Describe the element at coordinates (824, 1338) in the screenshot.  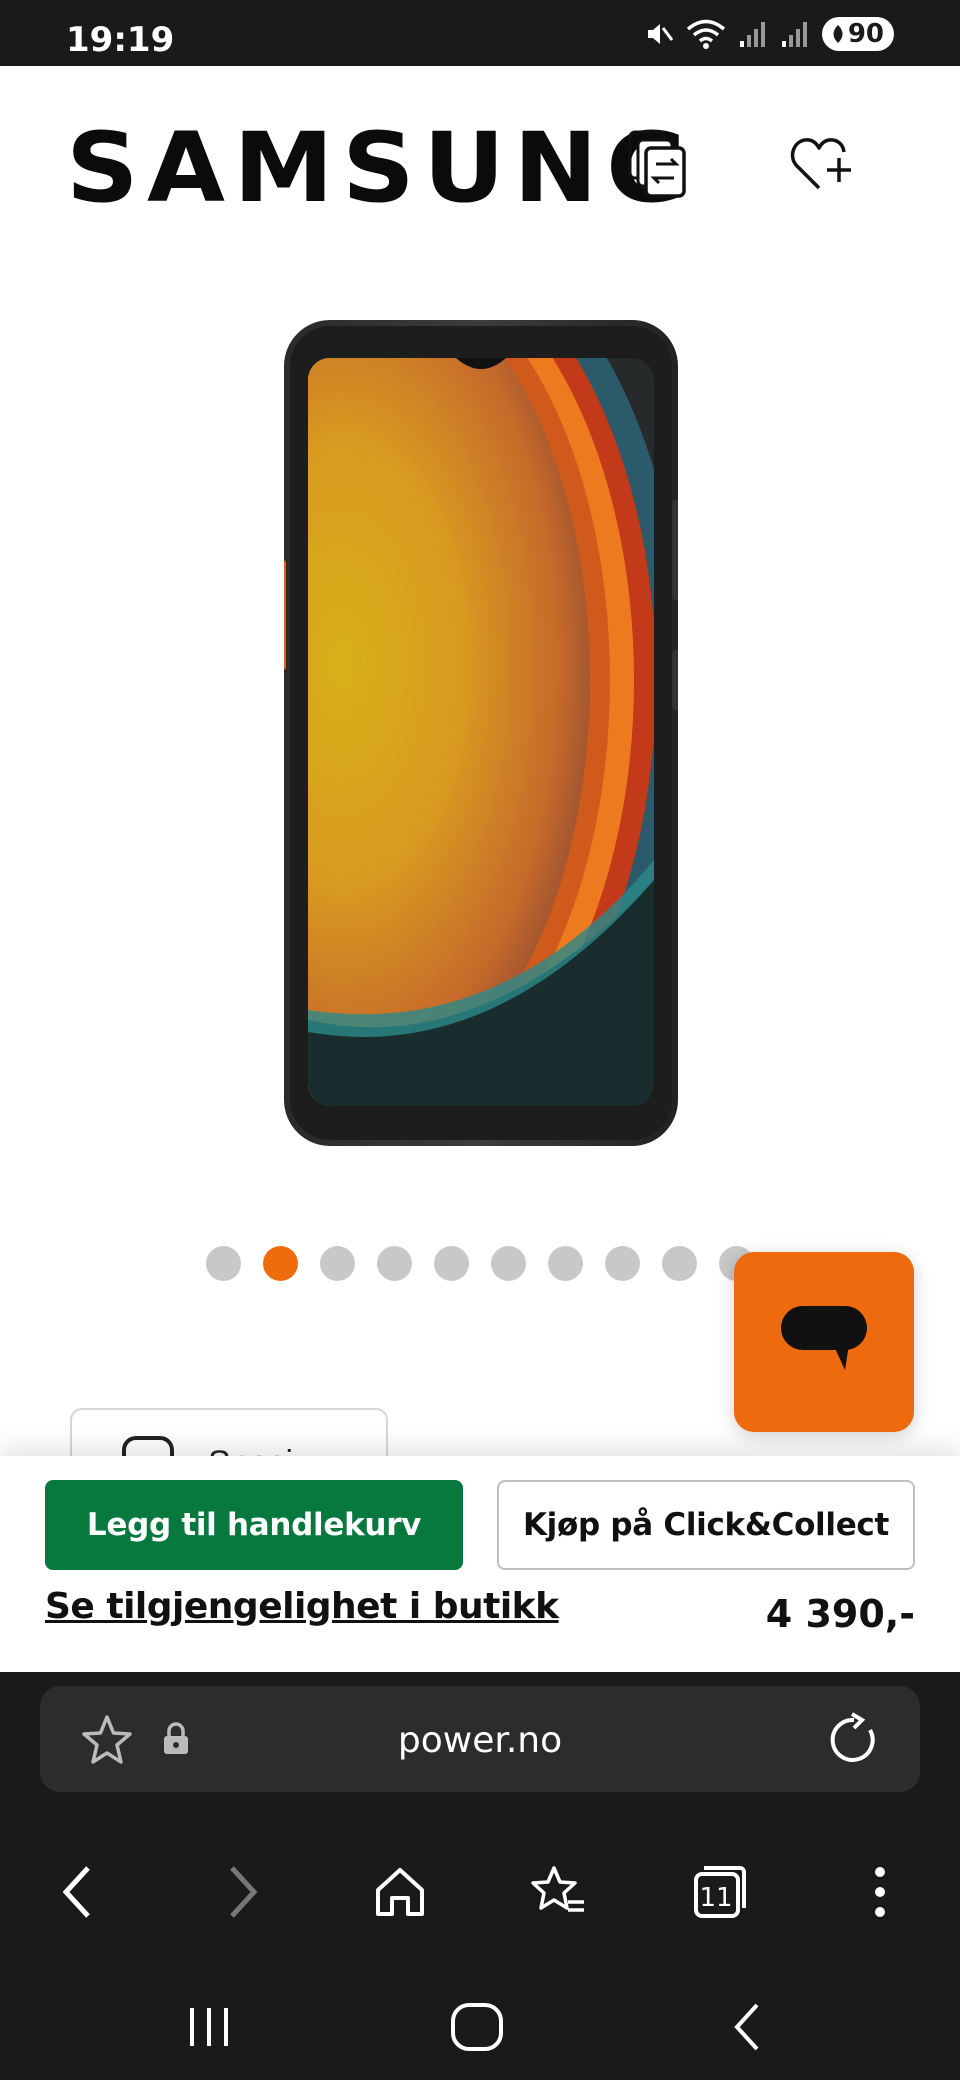
I see `chat-bubble-icon` at that location.